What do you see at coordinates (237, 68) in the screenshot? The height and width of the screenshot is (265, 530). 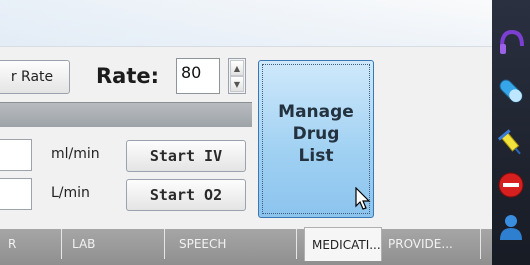 I see `spin-up-icon: ▲` at bounding box center [237, 68].